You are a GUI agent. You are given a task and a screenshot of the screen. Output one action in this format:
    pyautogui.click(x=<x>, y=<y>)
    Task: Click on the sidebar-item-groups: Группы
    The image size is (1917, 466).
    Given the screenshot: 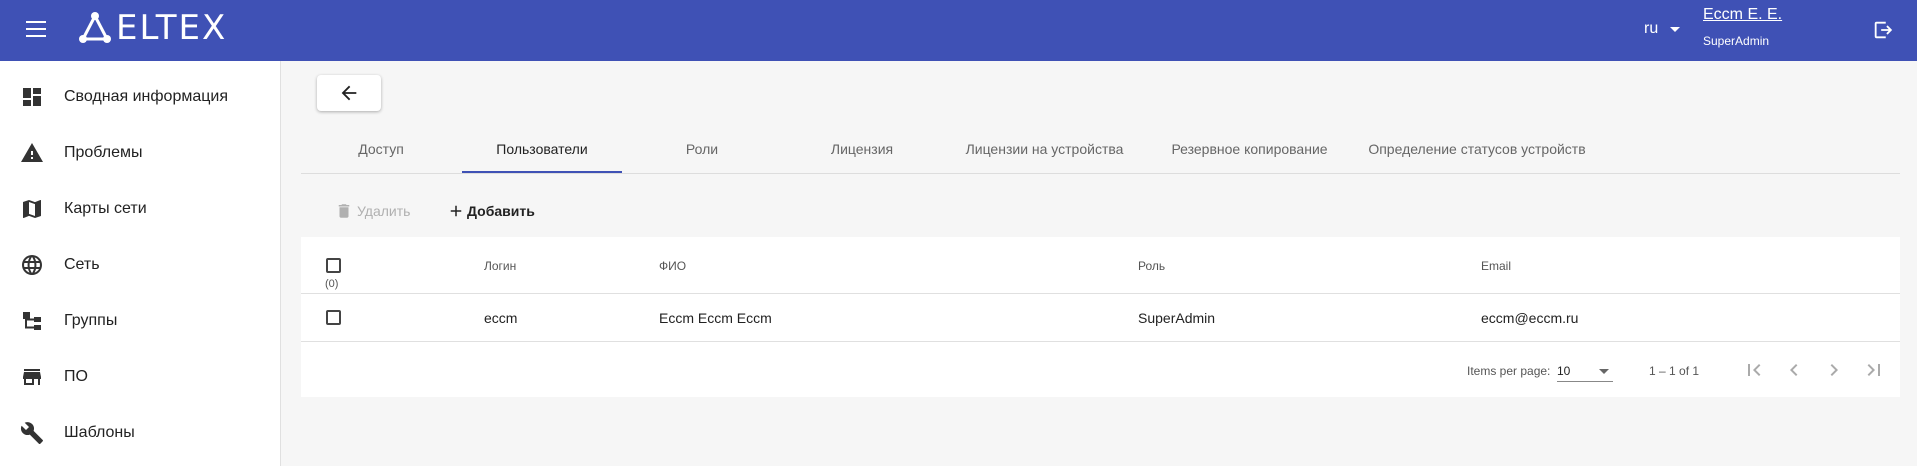 What is the action you would take?
    pyautogui.click(x=140, y=321)
    